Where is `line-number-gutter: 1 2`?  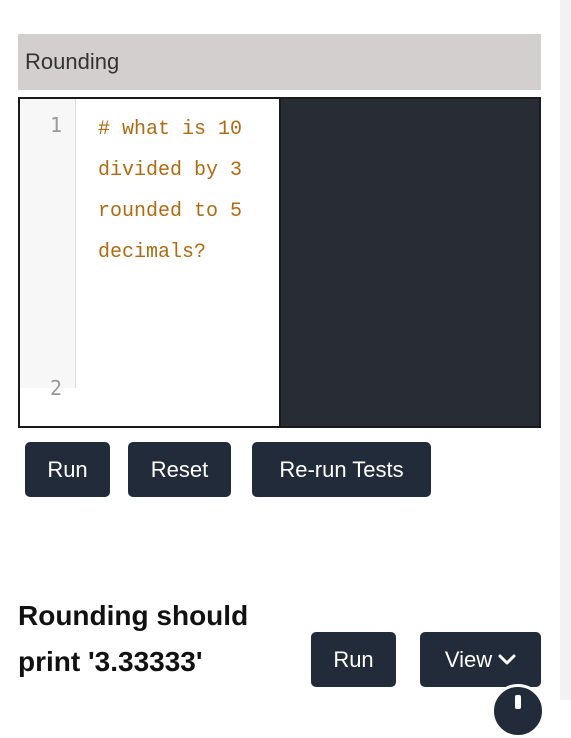
line-number-gutter: 1 2 is located at coordinates (48, 249).